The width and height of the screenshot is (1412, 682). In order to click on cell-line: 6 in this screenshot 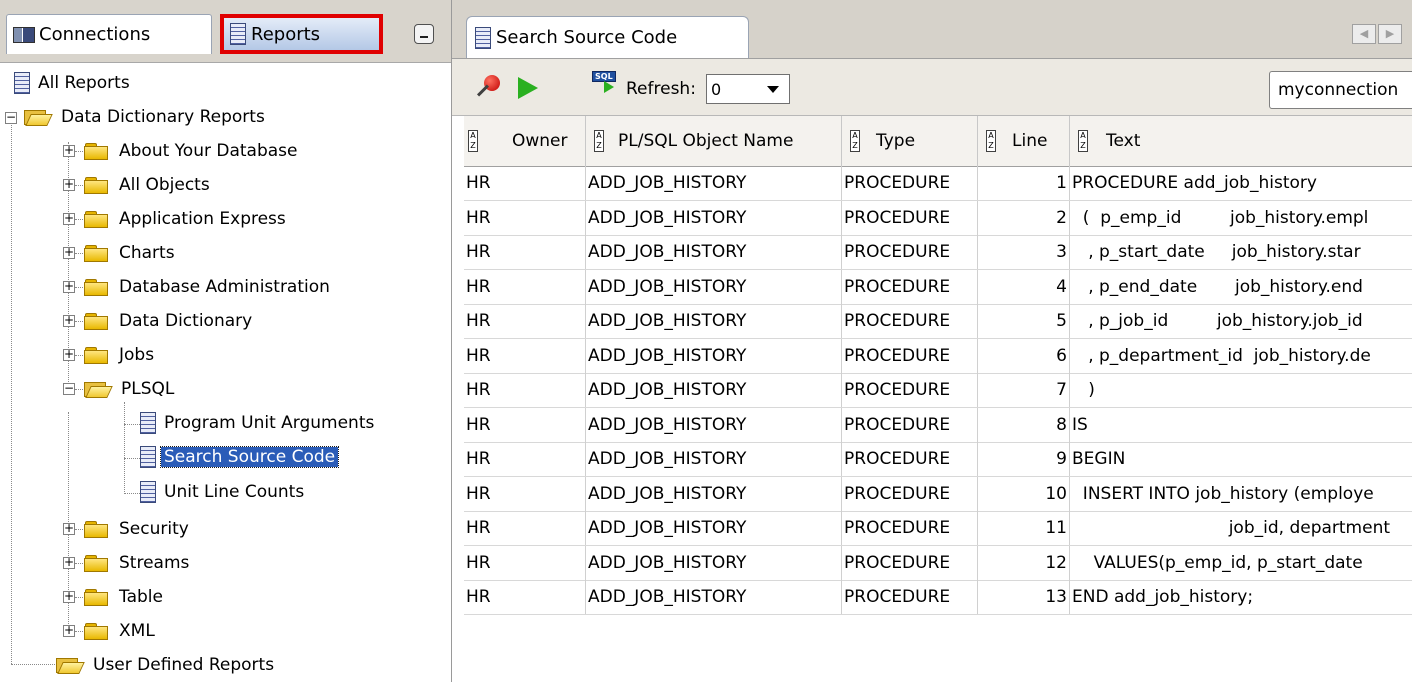, I will do `click(1024, 355)`.